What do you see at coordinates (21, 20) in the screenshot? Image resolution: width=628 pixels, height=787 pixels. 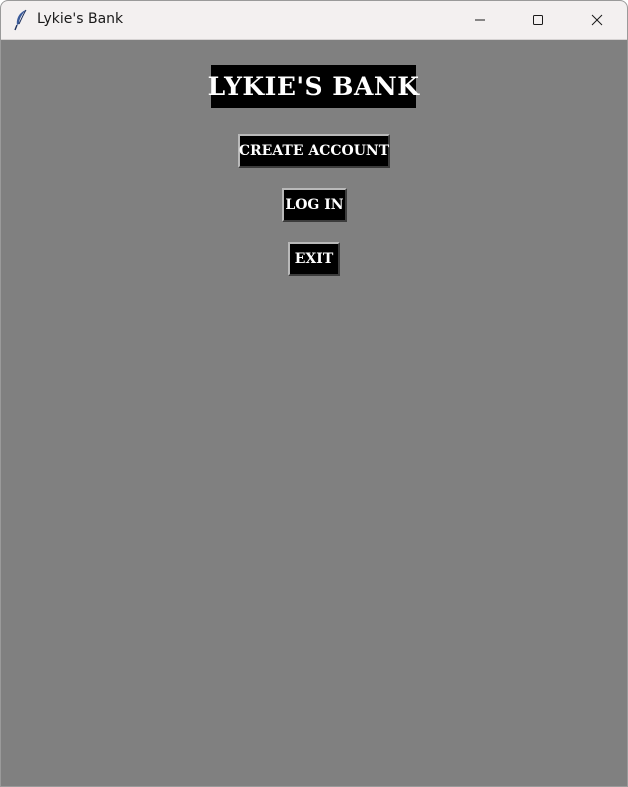 I see `feather-icon` at bounding box center [21, 20].